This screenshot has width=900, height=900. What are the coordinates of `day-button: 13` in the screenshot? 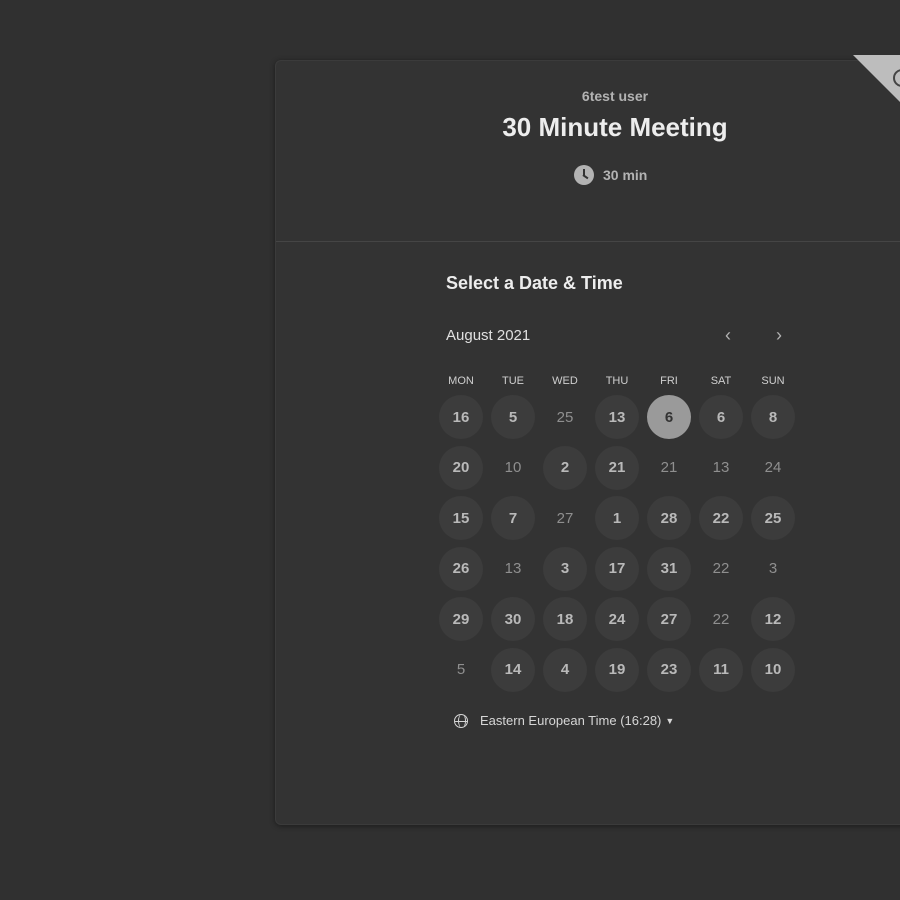 It's located at (617, 417).